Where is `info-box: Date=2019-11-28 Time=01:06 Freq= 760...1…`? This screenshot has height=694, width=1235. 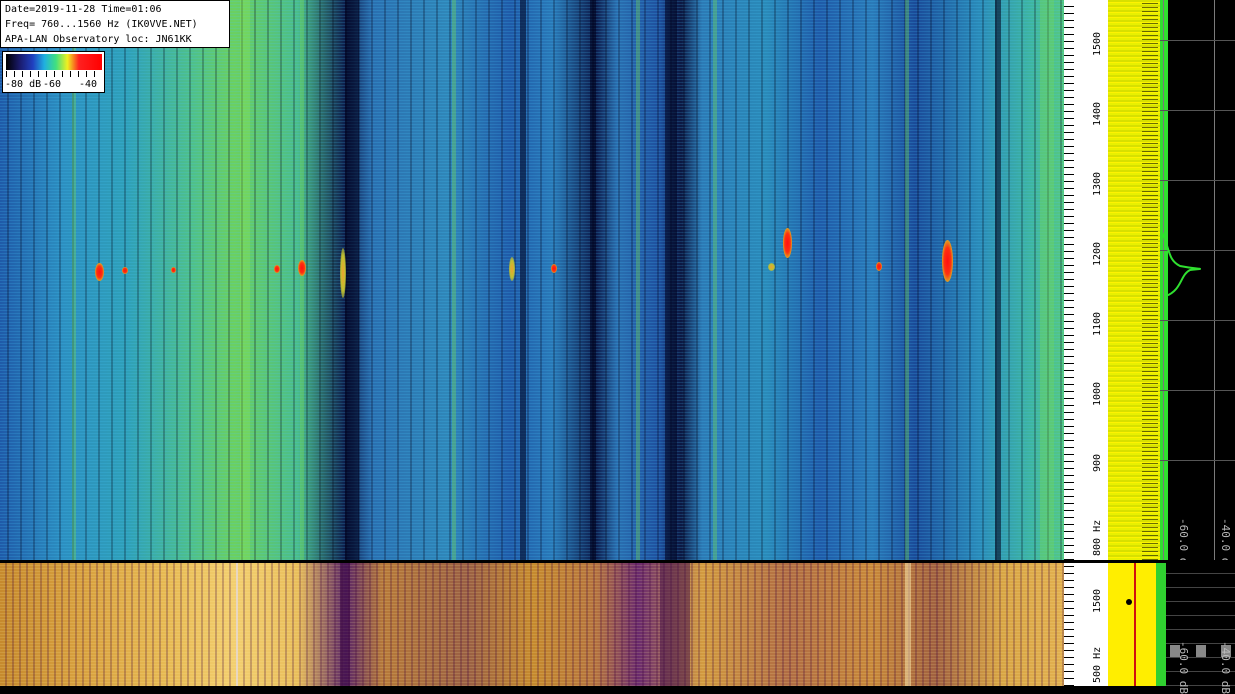
info-box: Date=2019-11-28 Time=01:06 Freq= 760...1… is located at coordinates (115, 24).